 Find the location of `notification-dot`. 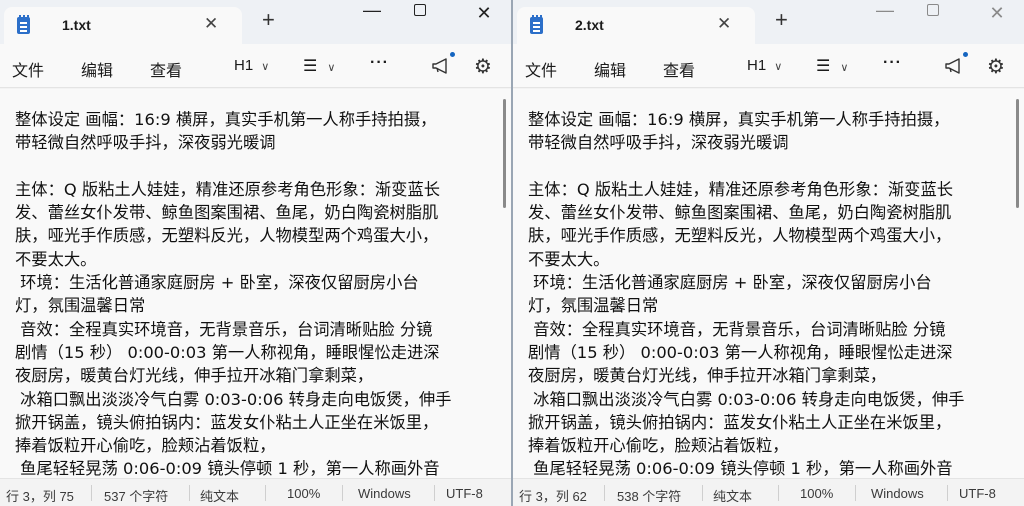

notification-dot is located at coordinates (965, 54).